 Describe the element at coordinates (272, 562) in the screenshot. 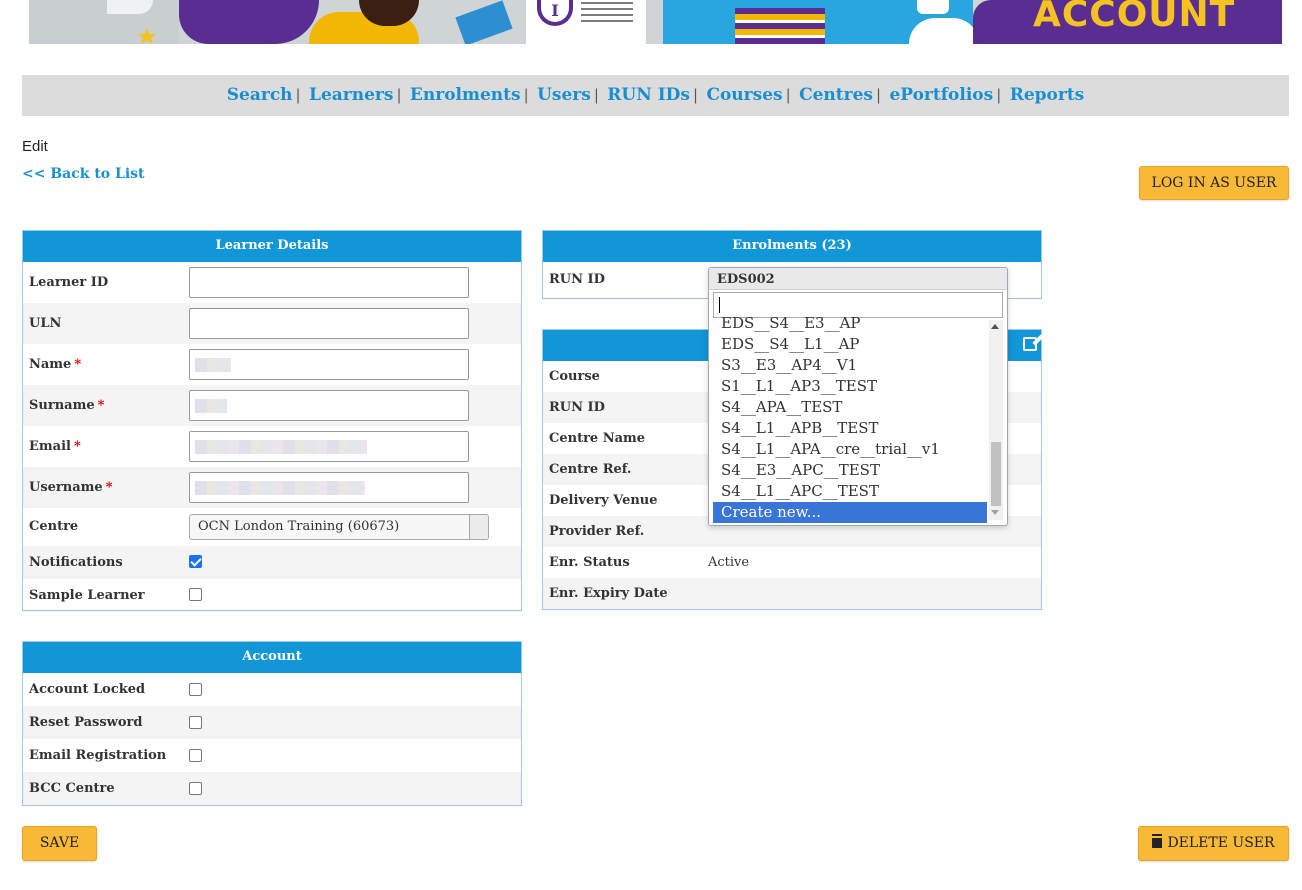

I see `notifications-row: Notifications` at that location.